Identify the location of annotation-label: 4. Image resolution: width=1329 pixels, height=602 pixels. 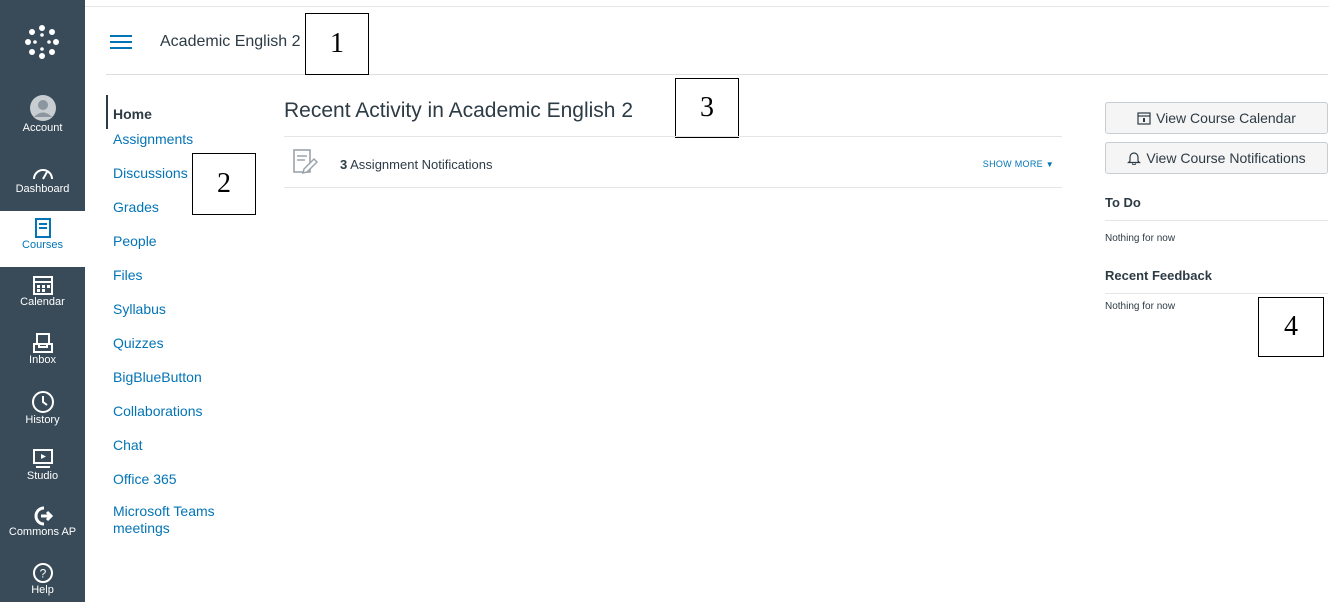
(1291, 327).